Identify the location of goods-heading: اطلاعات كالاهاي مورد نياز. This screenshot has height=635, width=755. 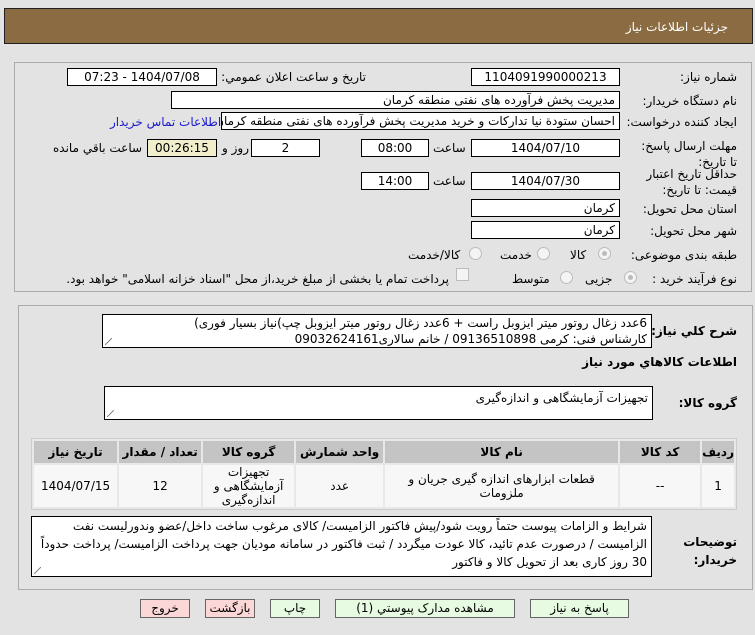
(659, 362).